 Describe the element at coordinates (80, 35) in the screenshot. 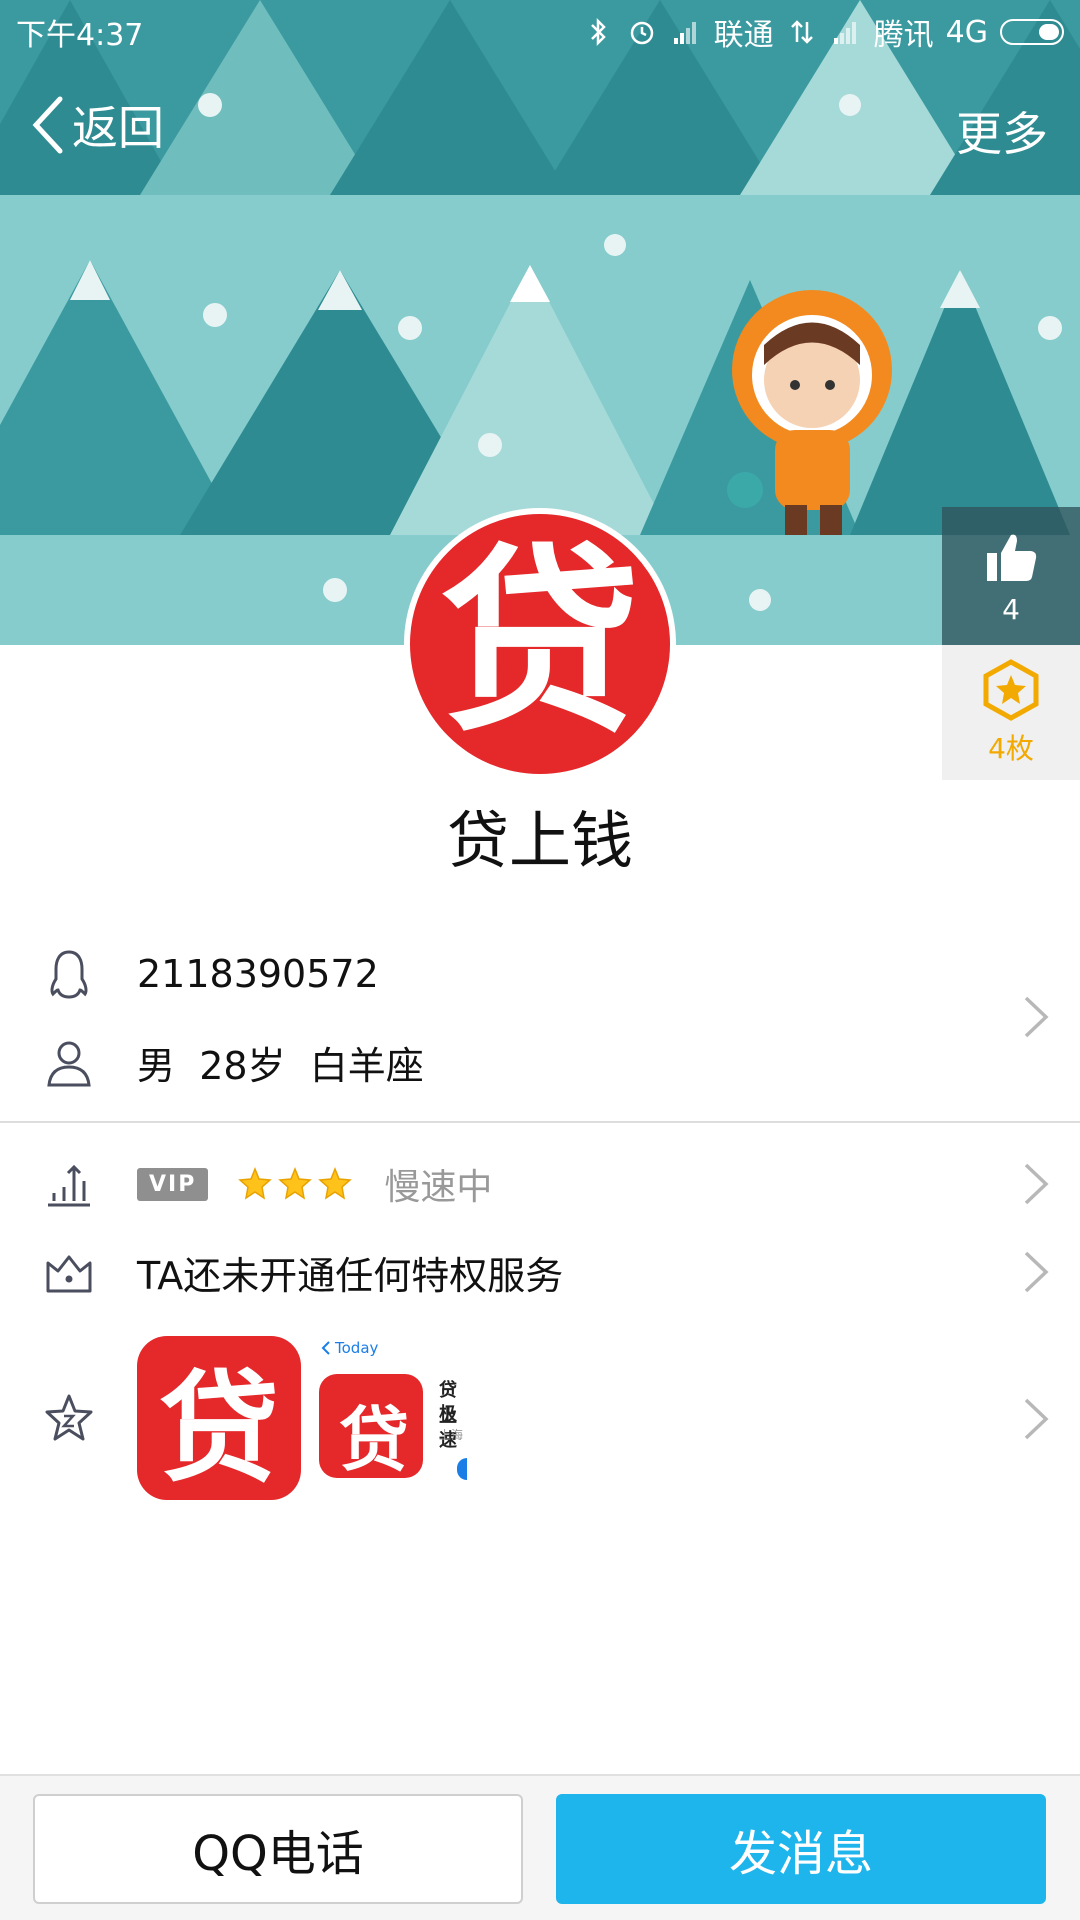

I see `status-time: 下午4:37` at that location.